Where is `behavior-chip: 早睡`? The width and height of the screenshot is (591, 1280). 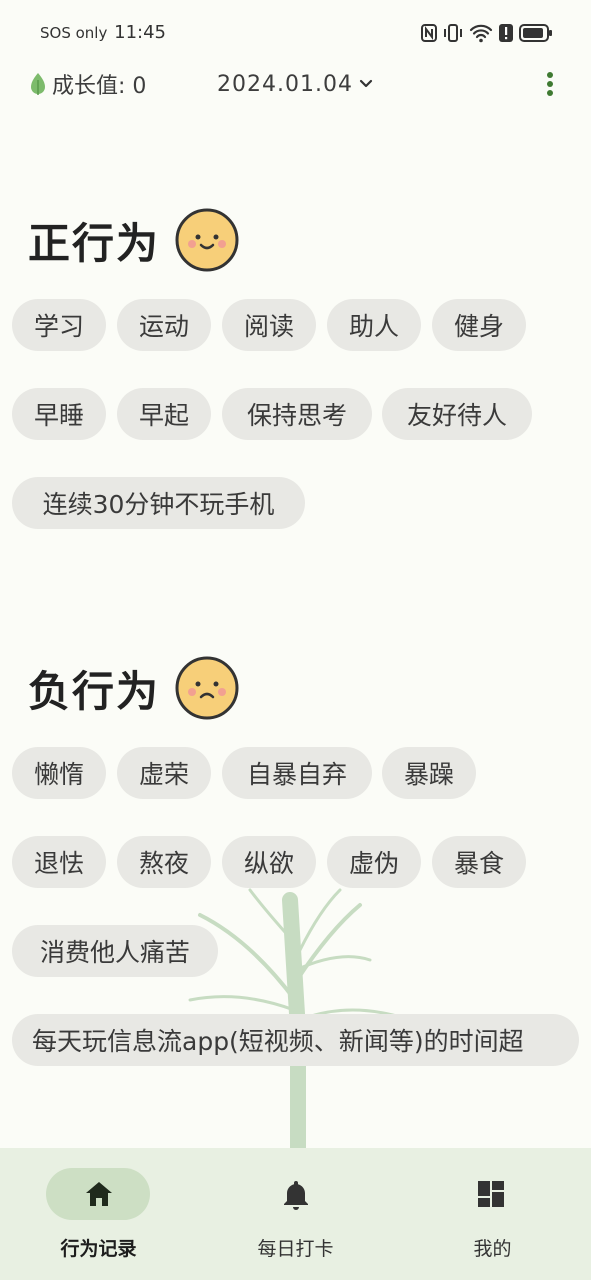
behavior-chip: 早睡 is located at coordinates (59, 414).